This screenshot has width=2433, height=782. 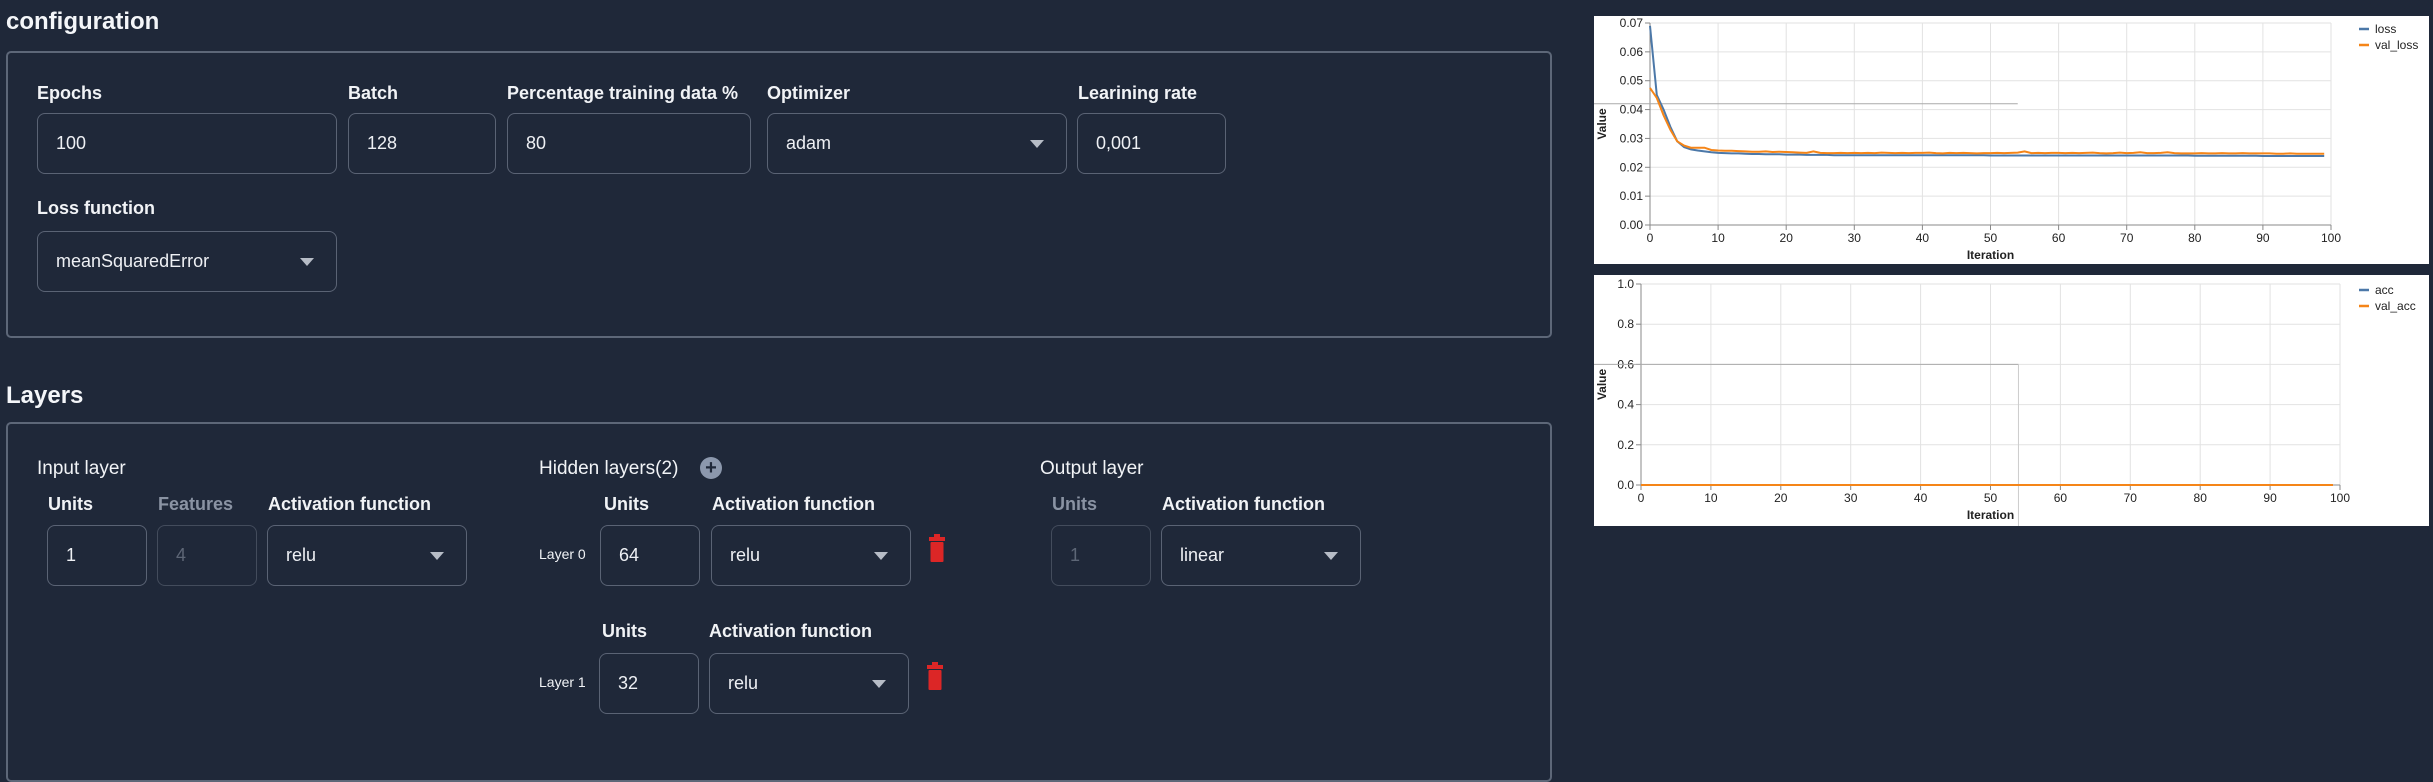 I want to click on y-tick-label: 0.06, so click(x=1632, y=52).